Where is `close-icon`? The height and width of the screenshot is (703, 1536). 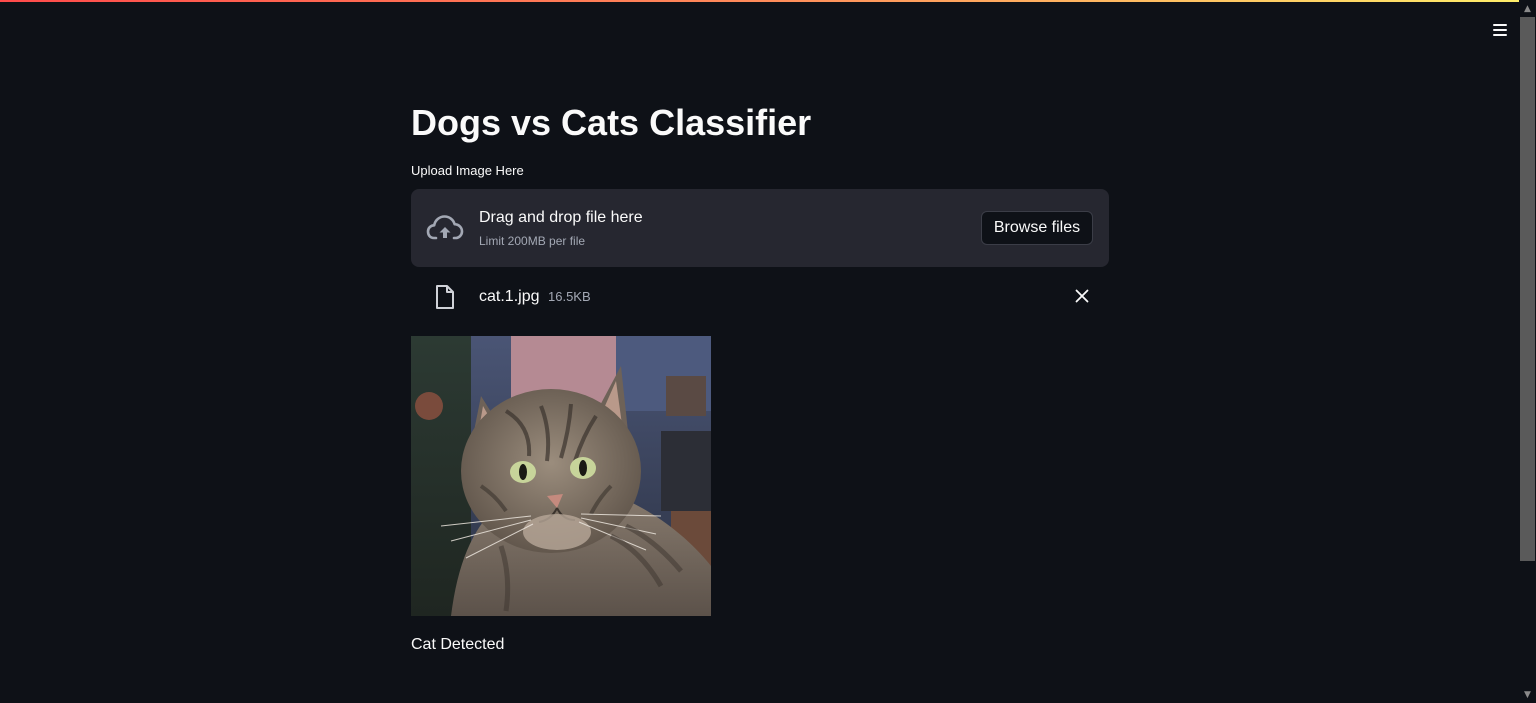
close-icon is located at coordinates (1082, 296).